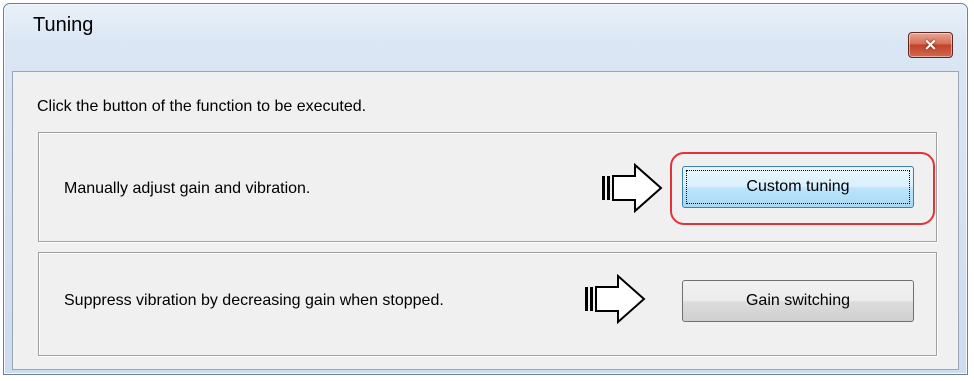 Image resolution: width=974 pixels, height=381 pixels. I want to click on focus-rectangle, so click(798, 187).